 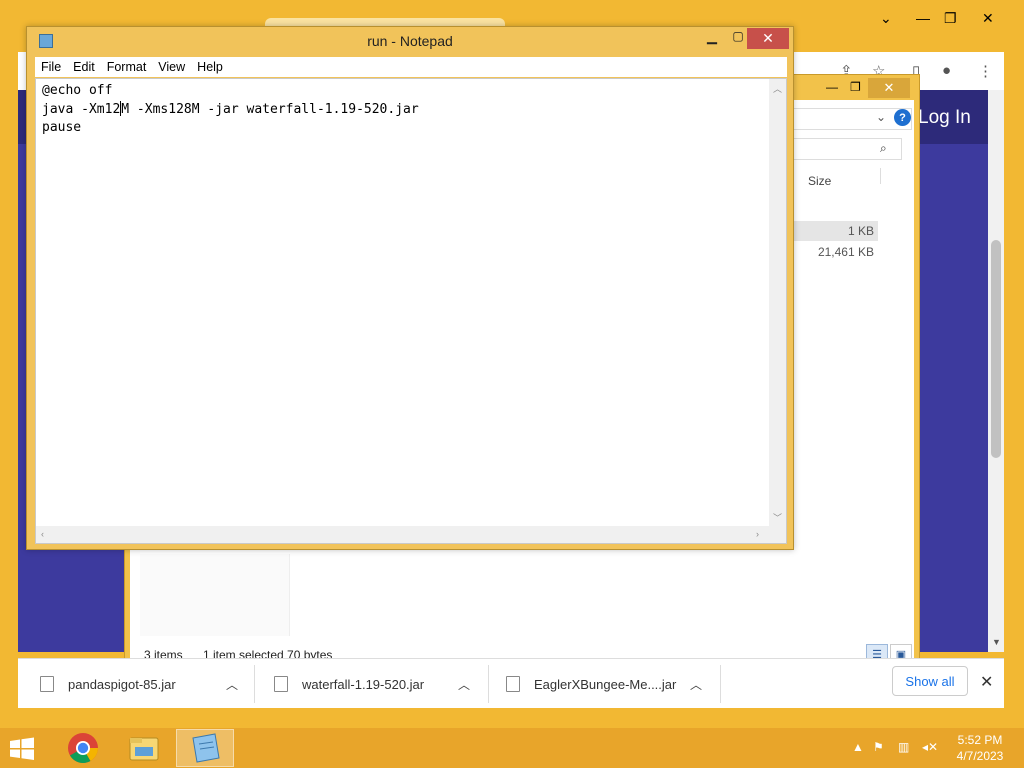 I want to click on close-button: ✕, so click(x=768, y=38).